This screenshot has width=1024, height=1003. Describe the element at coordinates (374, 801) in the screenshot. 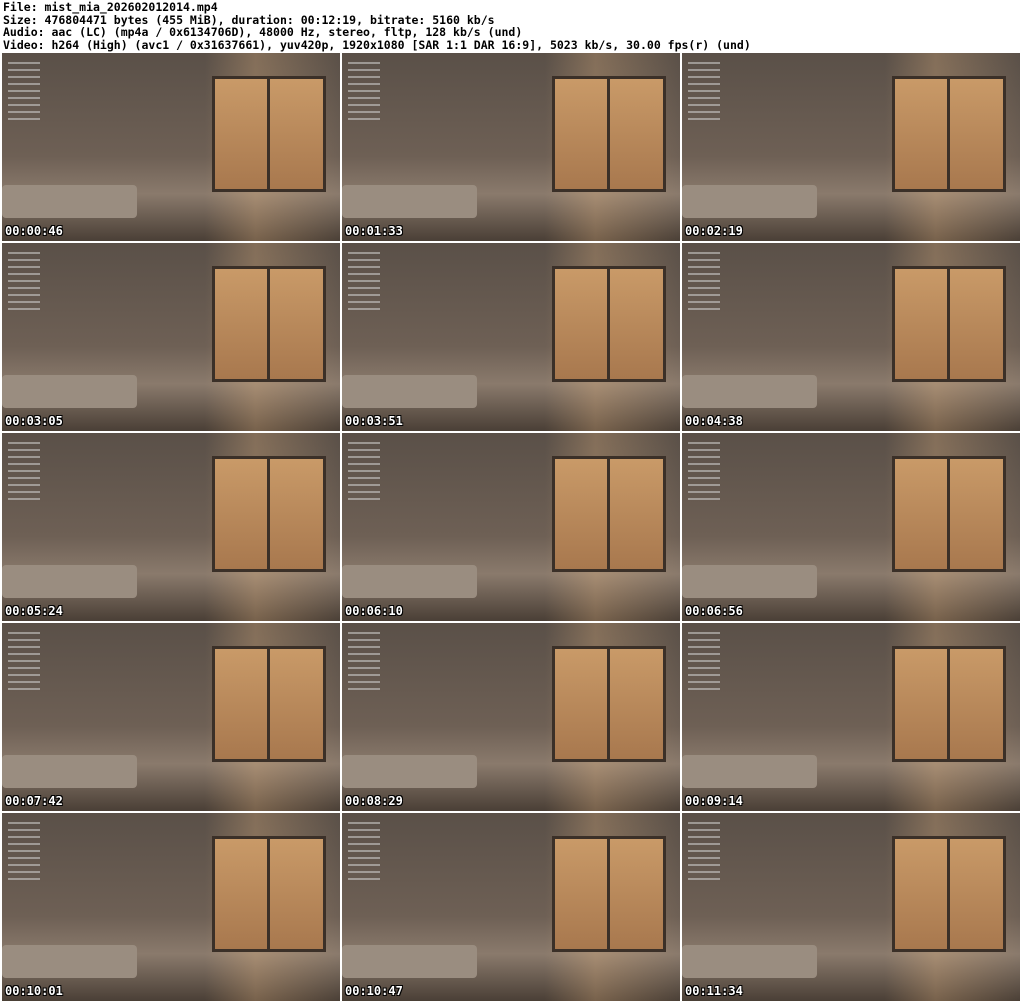

I see `thumbnail-timestamp: 00:08:29` at that location.